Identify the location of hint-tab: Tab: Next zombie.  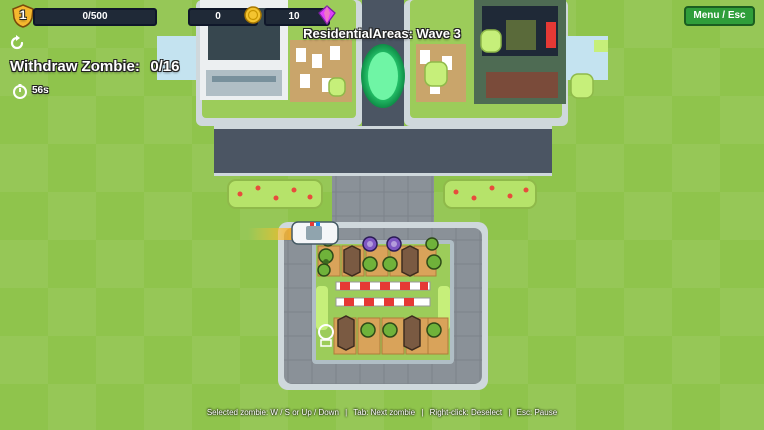
(384, 412).